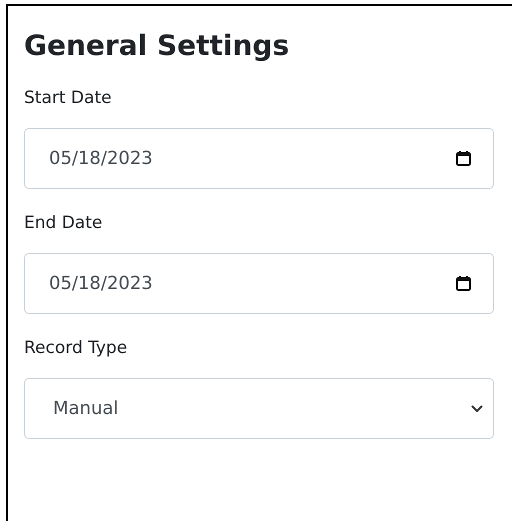 The height and width of the screenshot is (523, 512). I want to click on panel-title: General Settings, so click(157, 46).